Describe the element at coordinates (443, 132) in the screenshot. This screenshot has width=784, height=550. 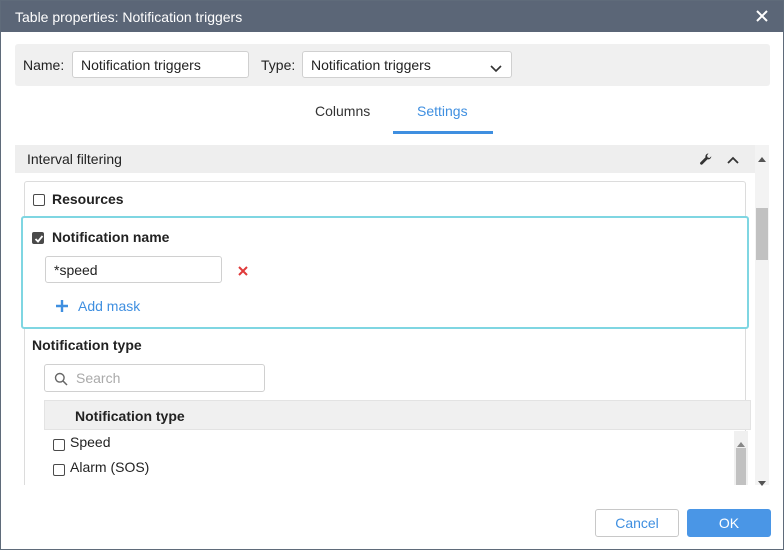
I see `active-tab-indicator` at that location.